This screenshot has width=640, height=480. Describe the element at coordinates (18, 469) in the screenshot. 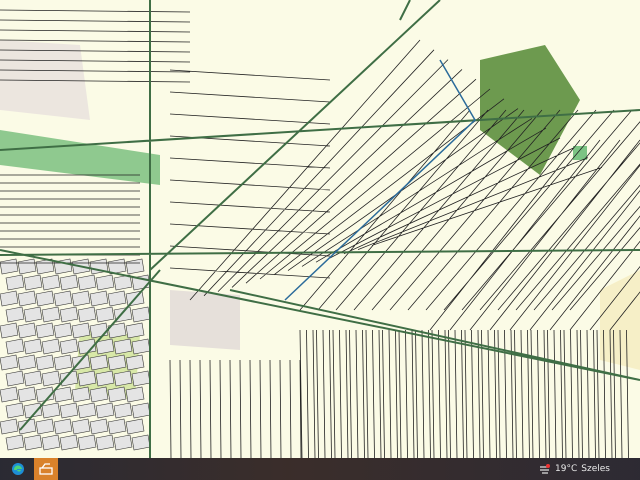

I see `browser-icon` at that location.